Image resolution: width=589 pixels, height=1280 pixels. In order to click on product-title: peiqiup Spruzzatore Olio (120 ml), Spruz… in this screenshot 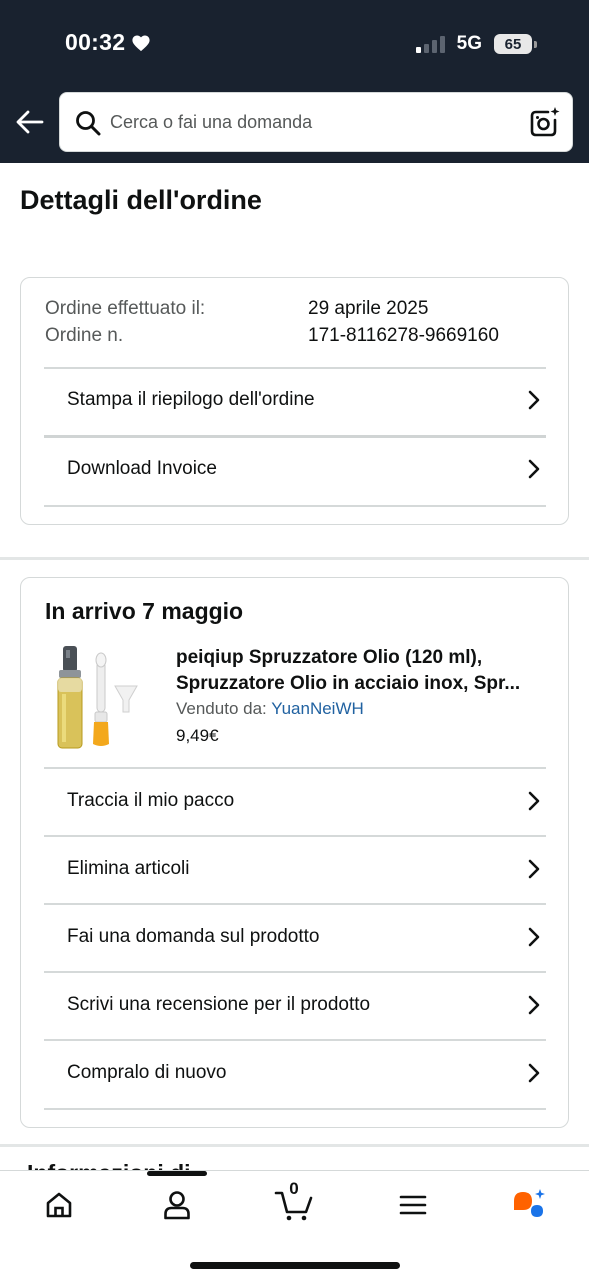, I will do `click(361, 671)`.